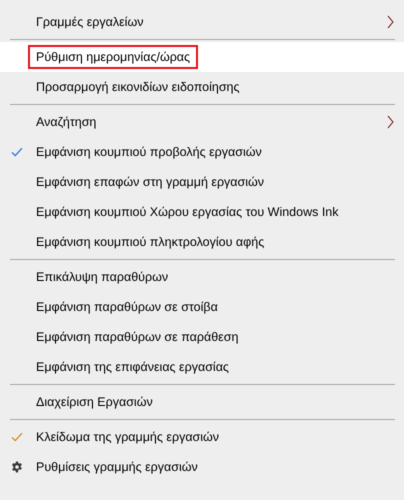 This screenshot has width=404, height=500. I want to click on menu-item: Εμφάνιση παραθύρων σε παράθεση, so click(137, 337).